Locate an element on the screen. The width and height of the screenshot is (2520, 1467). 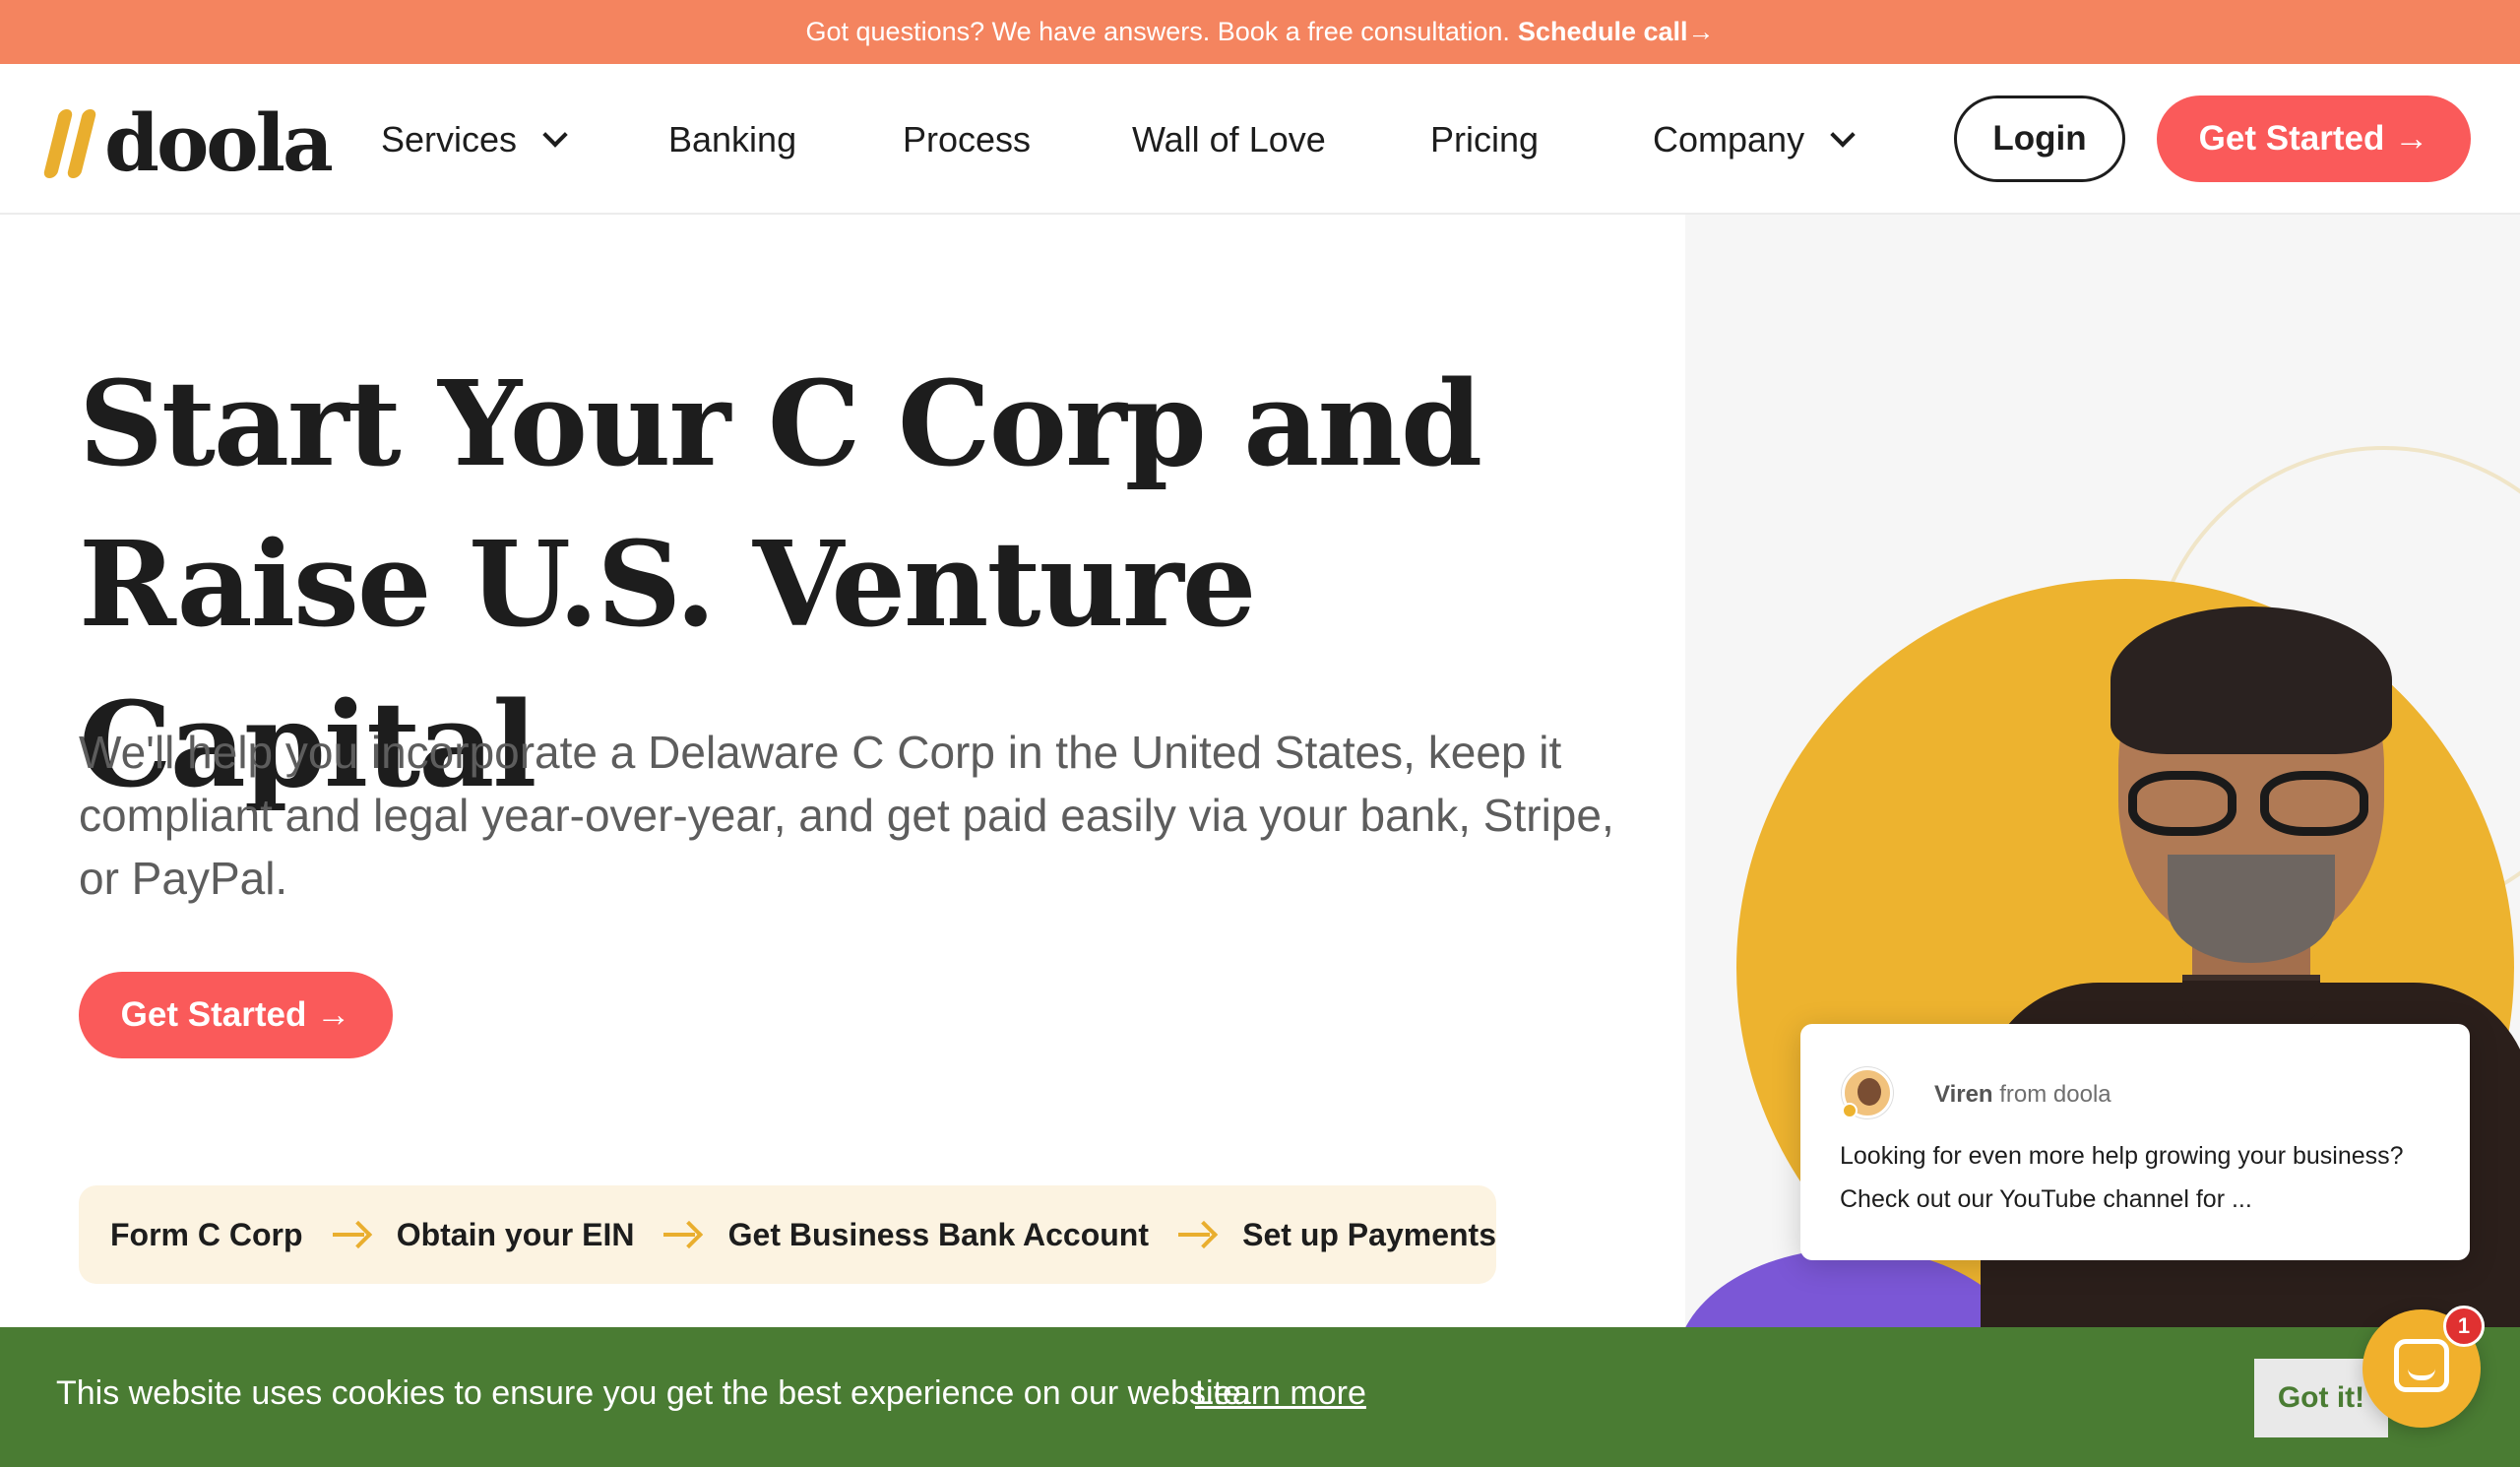
nav-item-wall-of-love: Wall of Love is located at coordinates (1229, 139).